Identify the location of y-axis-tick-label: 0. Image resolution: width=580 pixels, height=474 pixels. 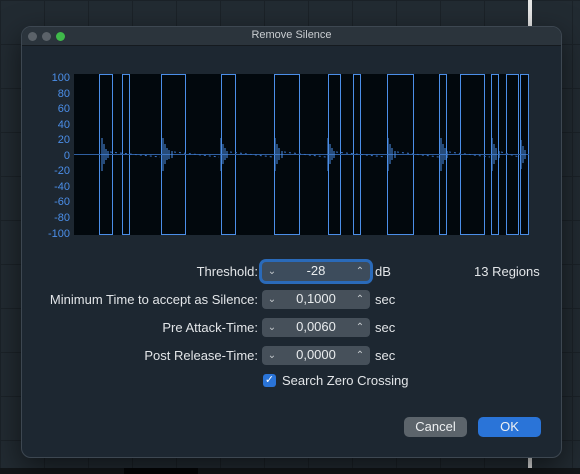
(66, 156).